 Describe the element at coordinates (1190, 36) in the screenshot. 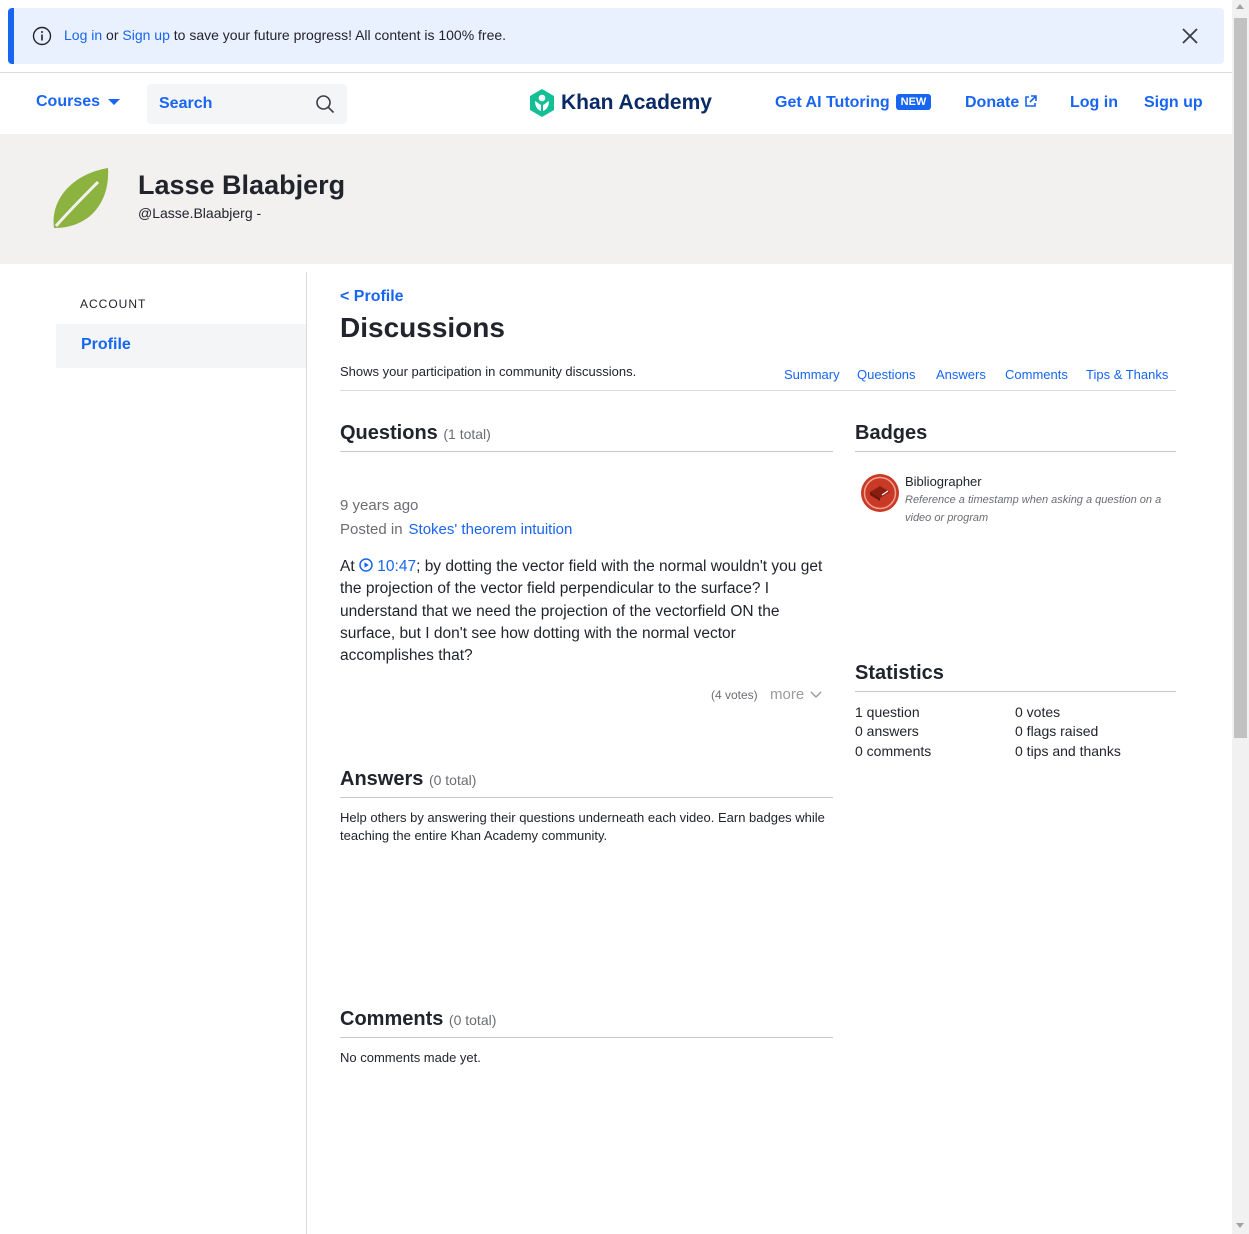

I see `close-icon` at that location.